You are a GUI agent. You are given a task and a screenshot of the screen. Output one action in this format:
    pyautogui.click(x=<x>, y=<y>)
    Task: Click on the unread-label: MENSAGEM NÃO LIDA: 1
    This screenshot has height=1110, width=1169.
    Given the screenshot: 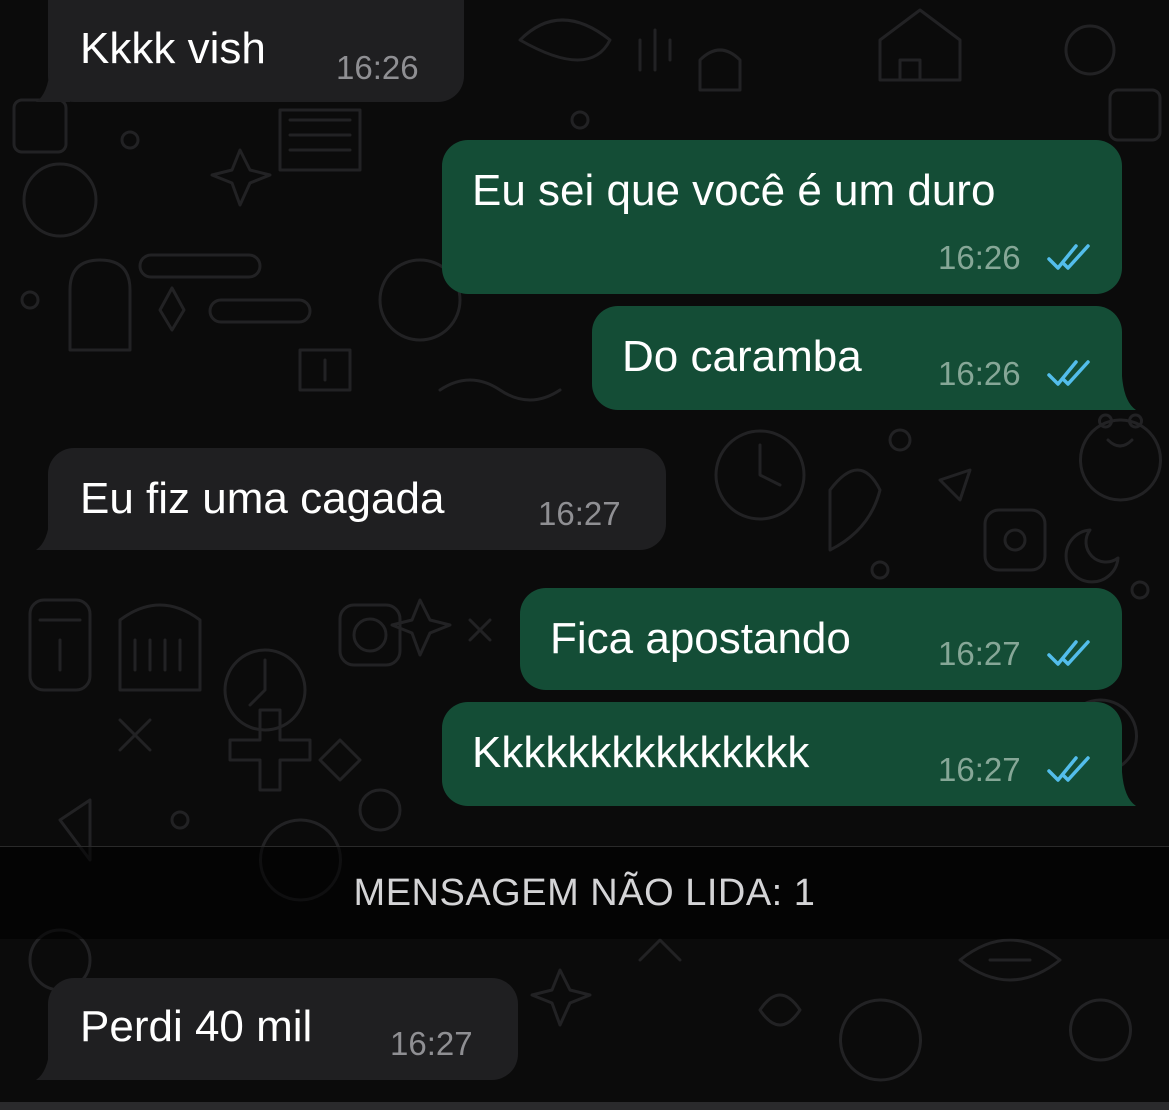 What is the action you would take?
    pyautogui.click(x=584, y=893)
    